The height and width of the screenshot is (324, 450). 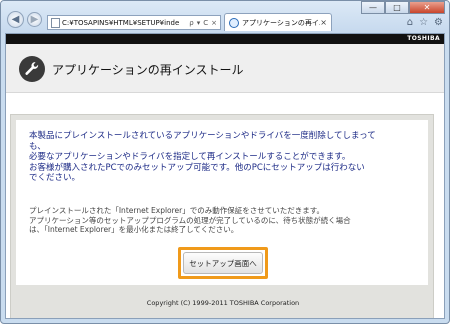 What do you see at coordinates (125, 23) in the screenshot?
I see `address-text: C:¥TOSAPINS¥HTML¥SETUP¥inde` at bounding box center [125, 23].